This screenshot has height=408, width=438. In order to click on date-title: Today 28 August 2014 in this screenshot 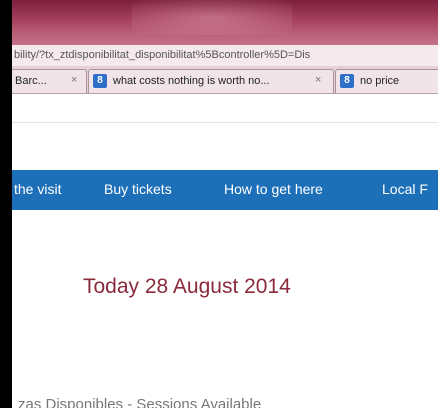, I will do `click(187, 286)`.